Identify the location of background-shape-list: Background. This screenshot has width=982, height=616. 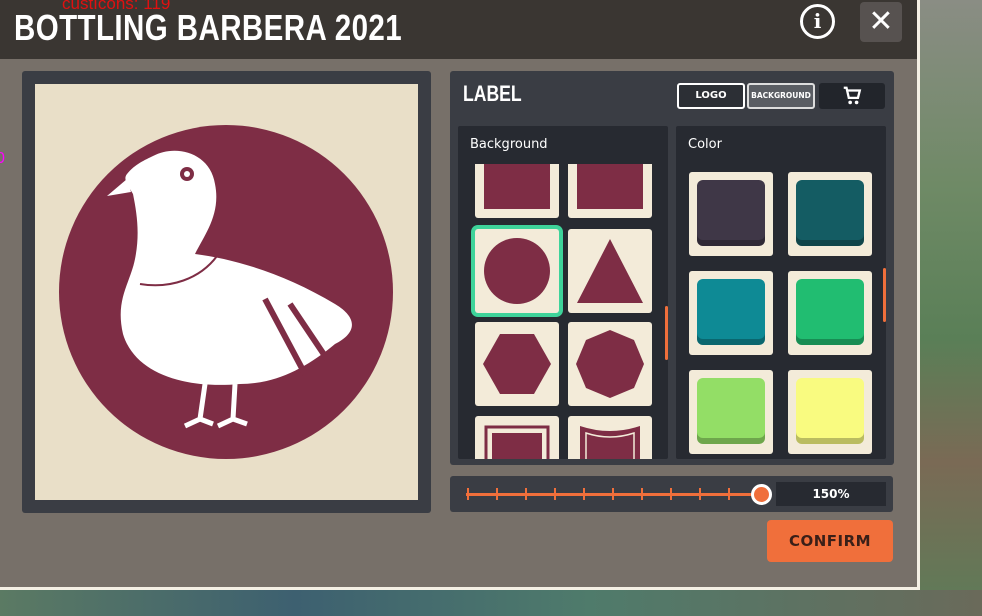
(563, 292).